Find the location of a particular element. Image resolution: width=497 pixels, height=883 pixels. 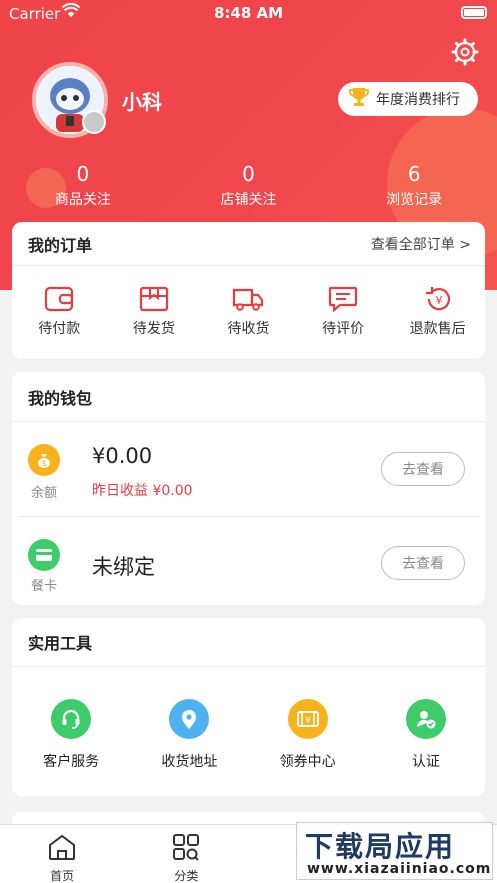

orders-card: 我的订单 查看全部订单 > 待付款 待发货 待收货 待评价 ¥ 退款售后 is located at coordinates (248, 290).